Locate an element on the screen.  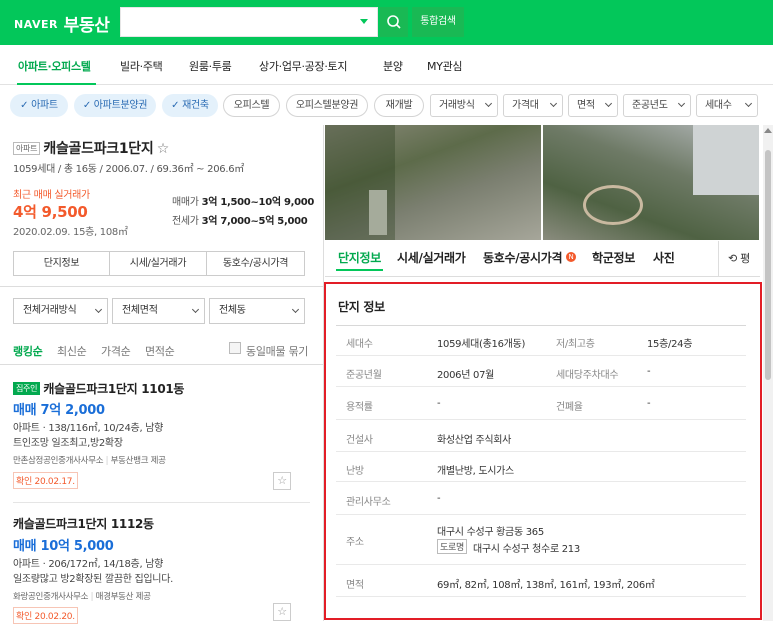
recent-price-detail: 2020.02.09. 15층, 108㎡ is located at coordinates (70, 232).